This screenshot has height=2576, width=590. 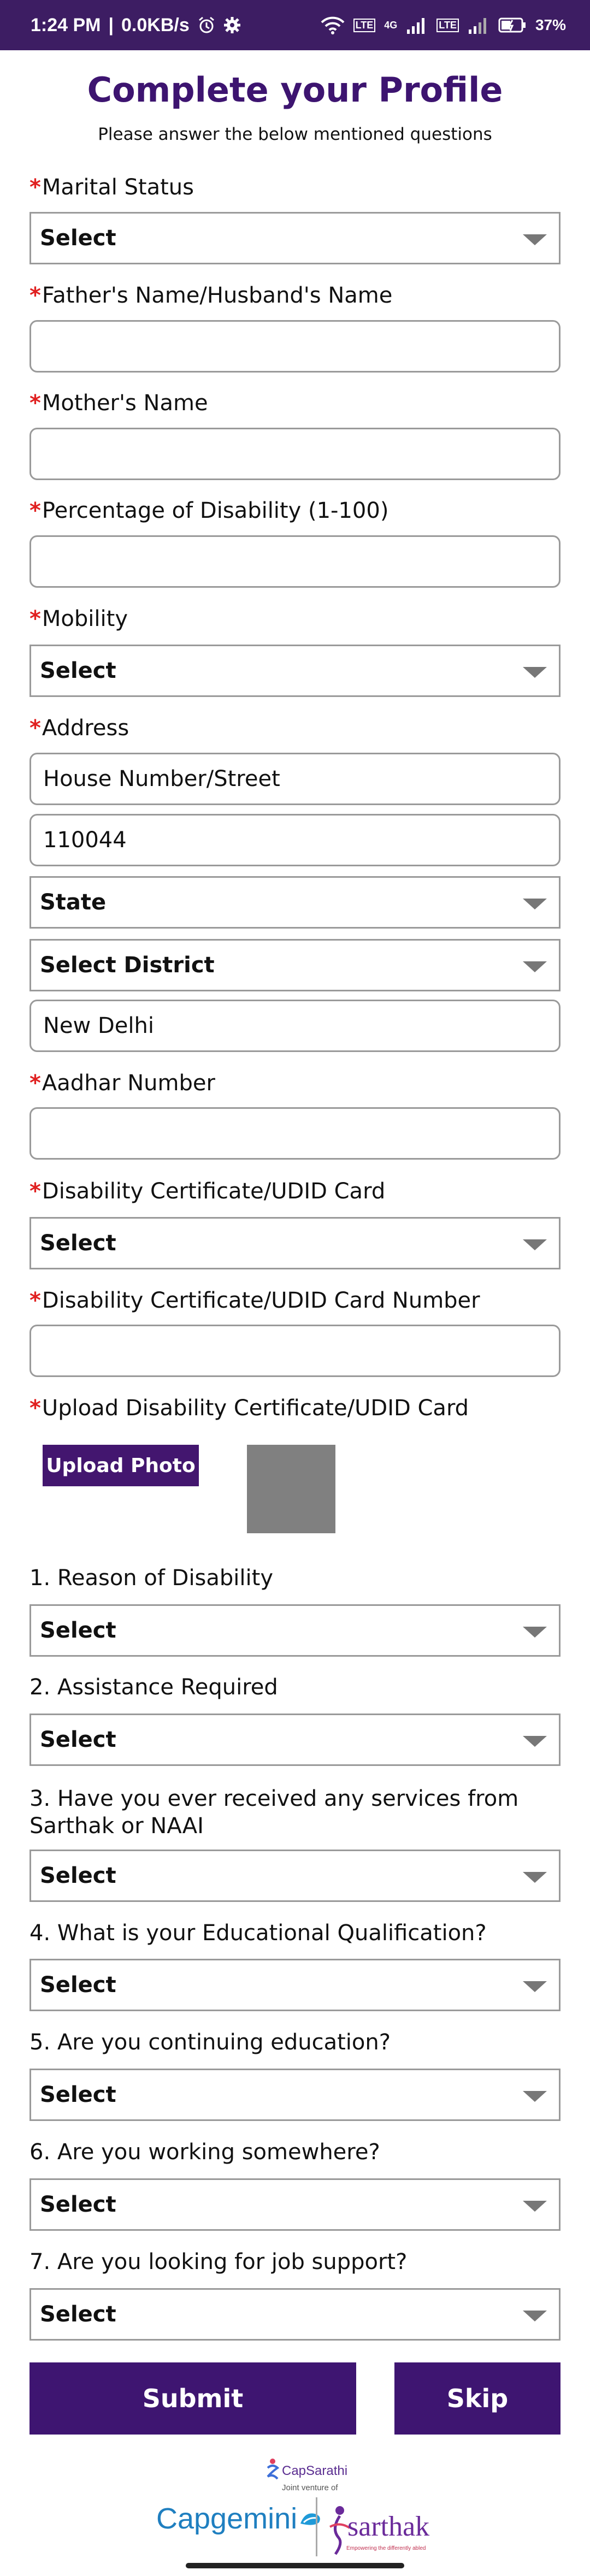 What do you see at coordinates (291, 1489) in the screenshot?
I see `photo-preview` at bounding box center [291, 1489].